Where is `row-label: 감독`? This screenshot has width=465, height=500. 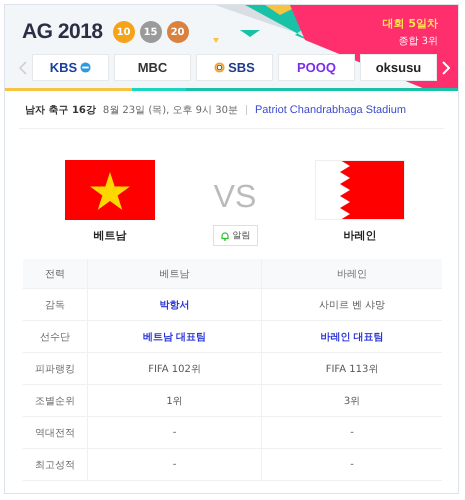
row-label: 감독 is located at coordinates (55, 304).